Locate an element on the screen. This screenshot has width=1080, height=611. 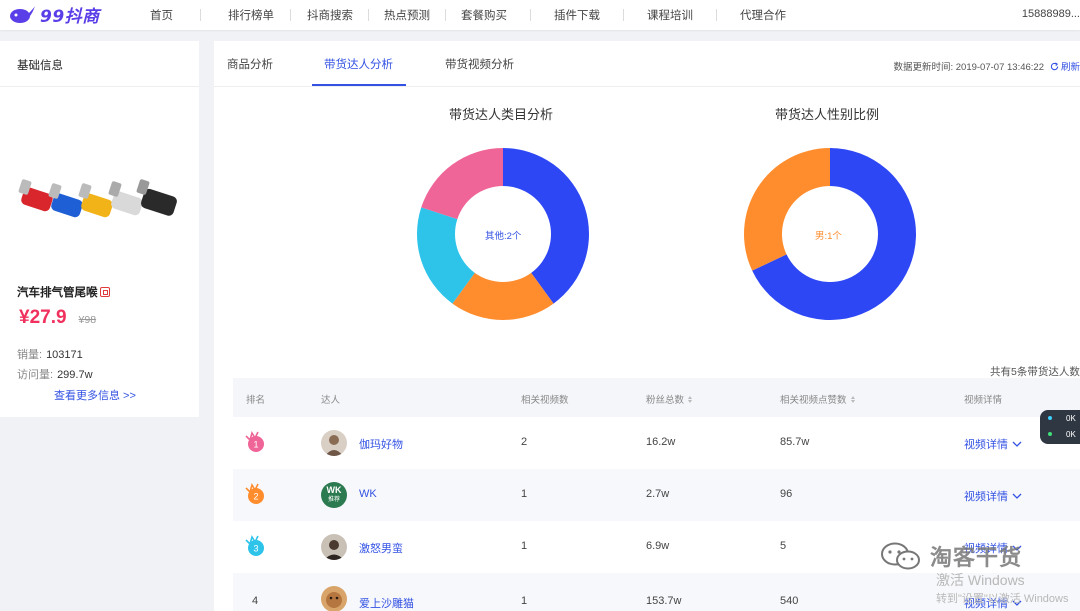
rank-number: 2 is located at coordinates (255, 497).